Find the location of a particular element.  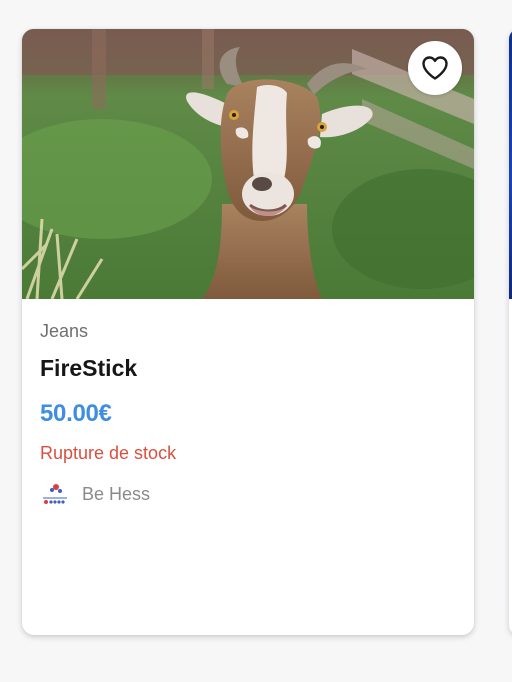

seller: Be Hess is located at coordinates (248, 494).